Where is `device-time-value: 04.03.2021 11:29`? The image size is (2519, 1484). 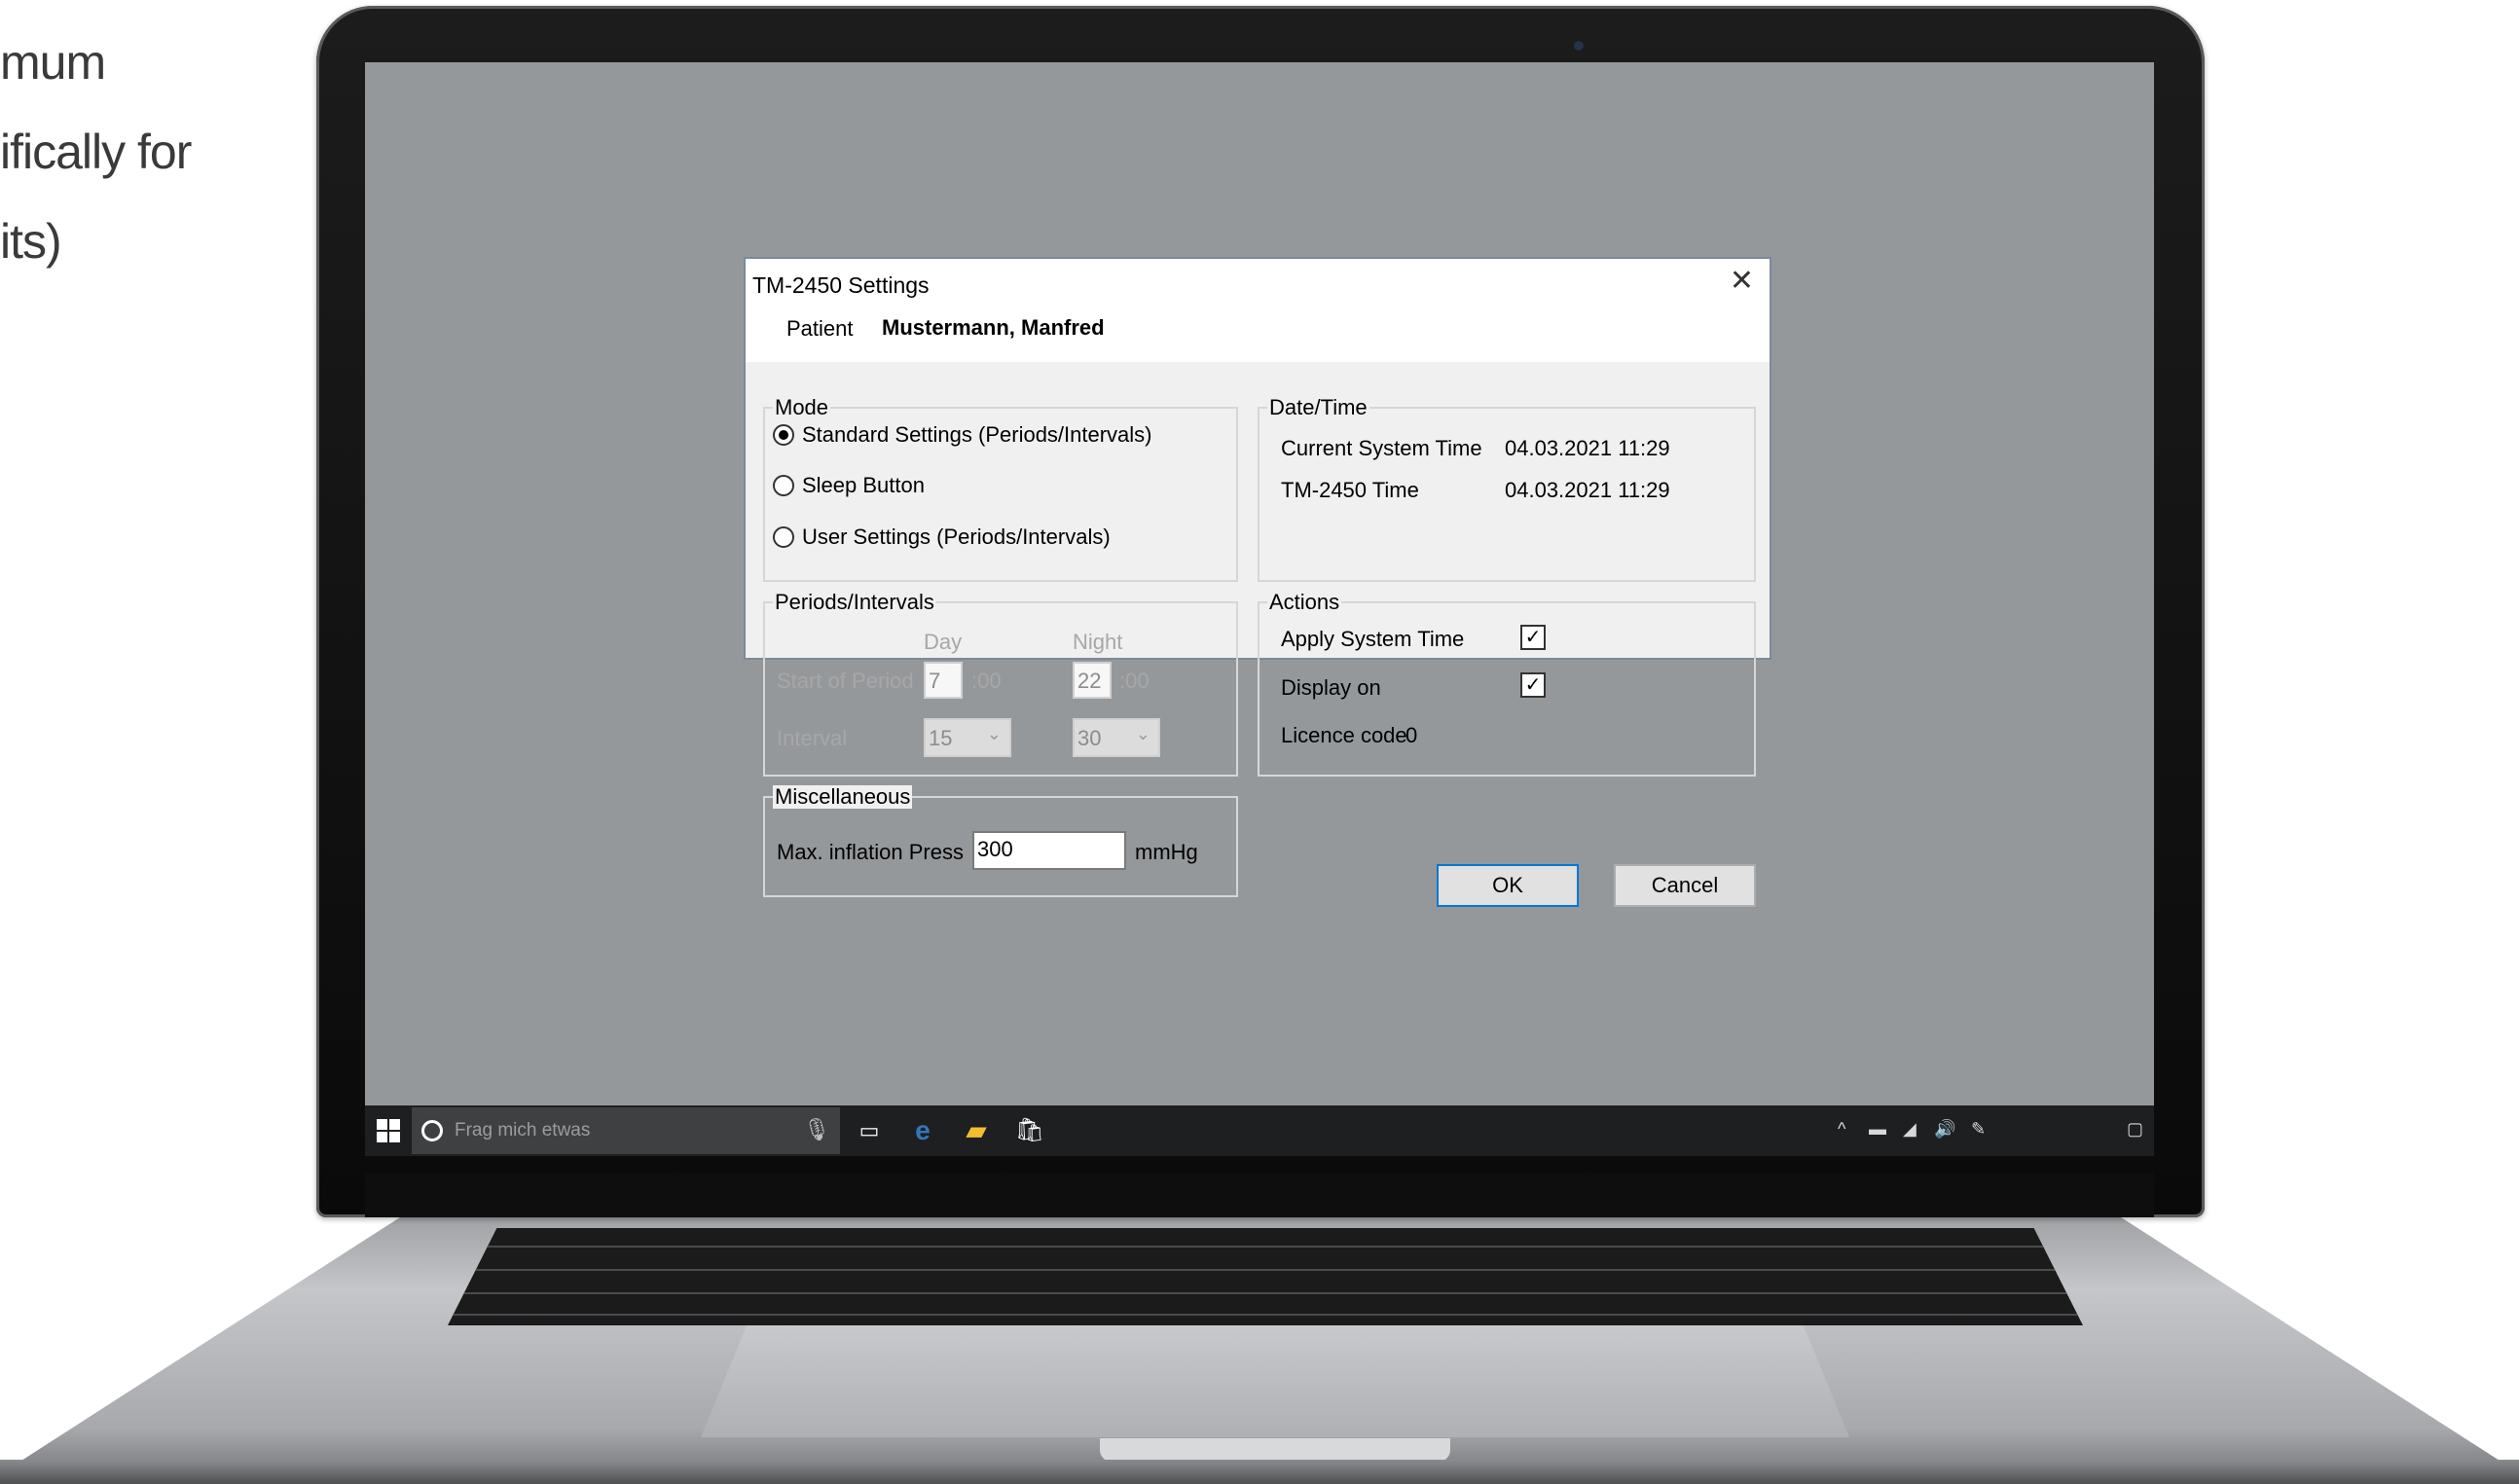
device-time-value: 04.03.2021 11:29 is located at coordinates (1587, 490).